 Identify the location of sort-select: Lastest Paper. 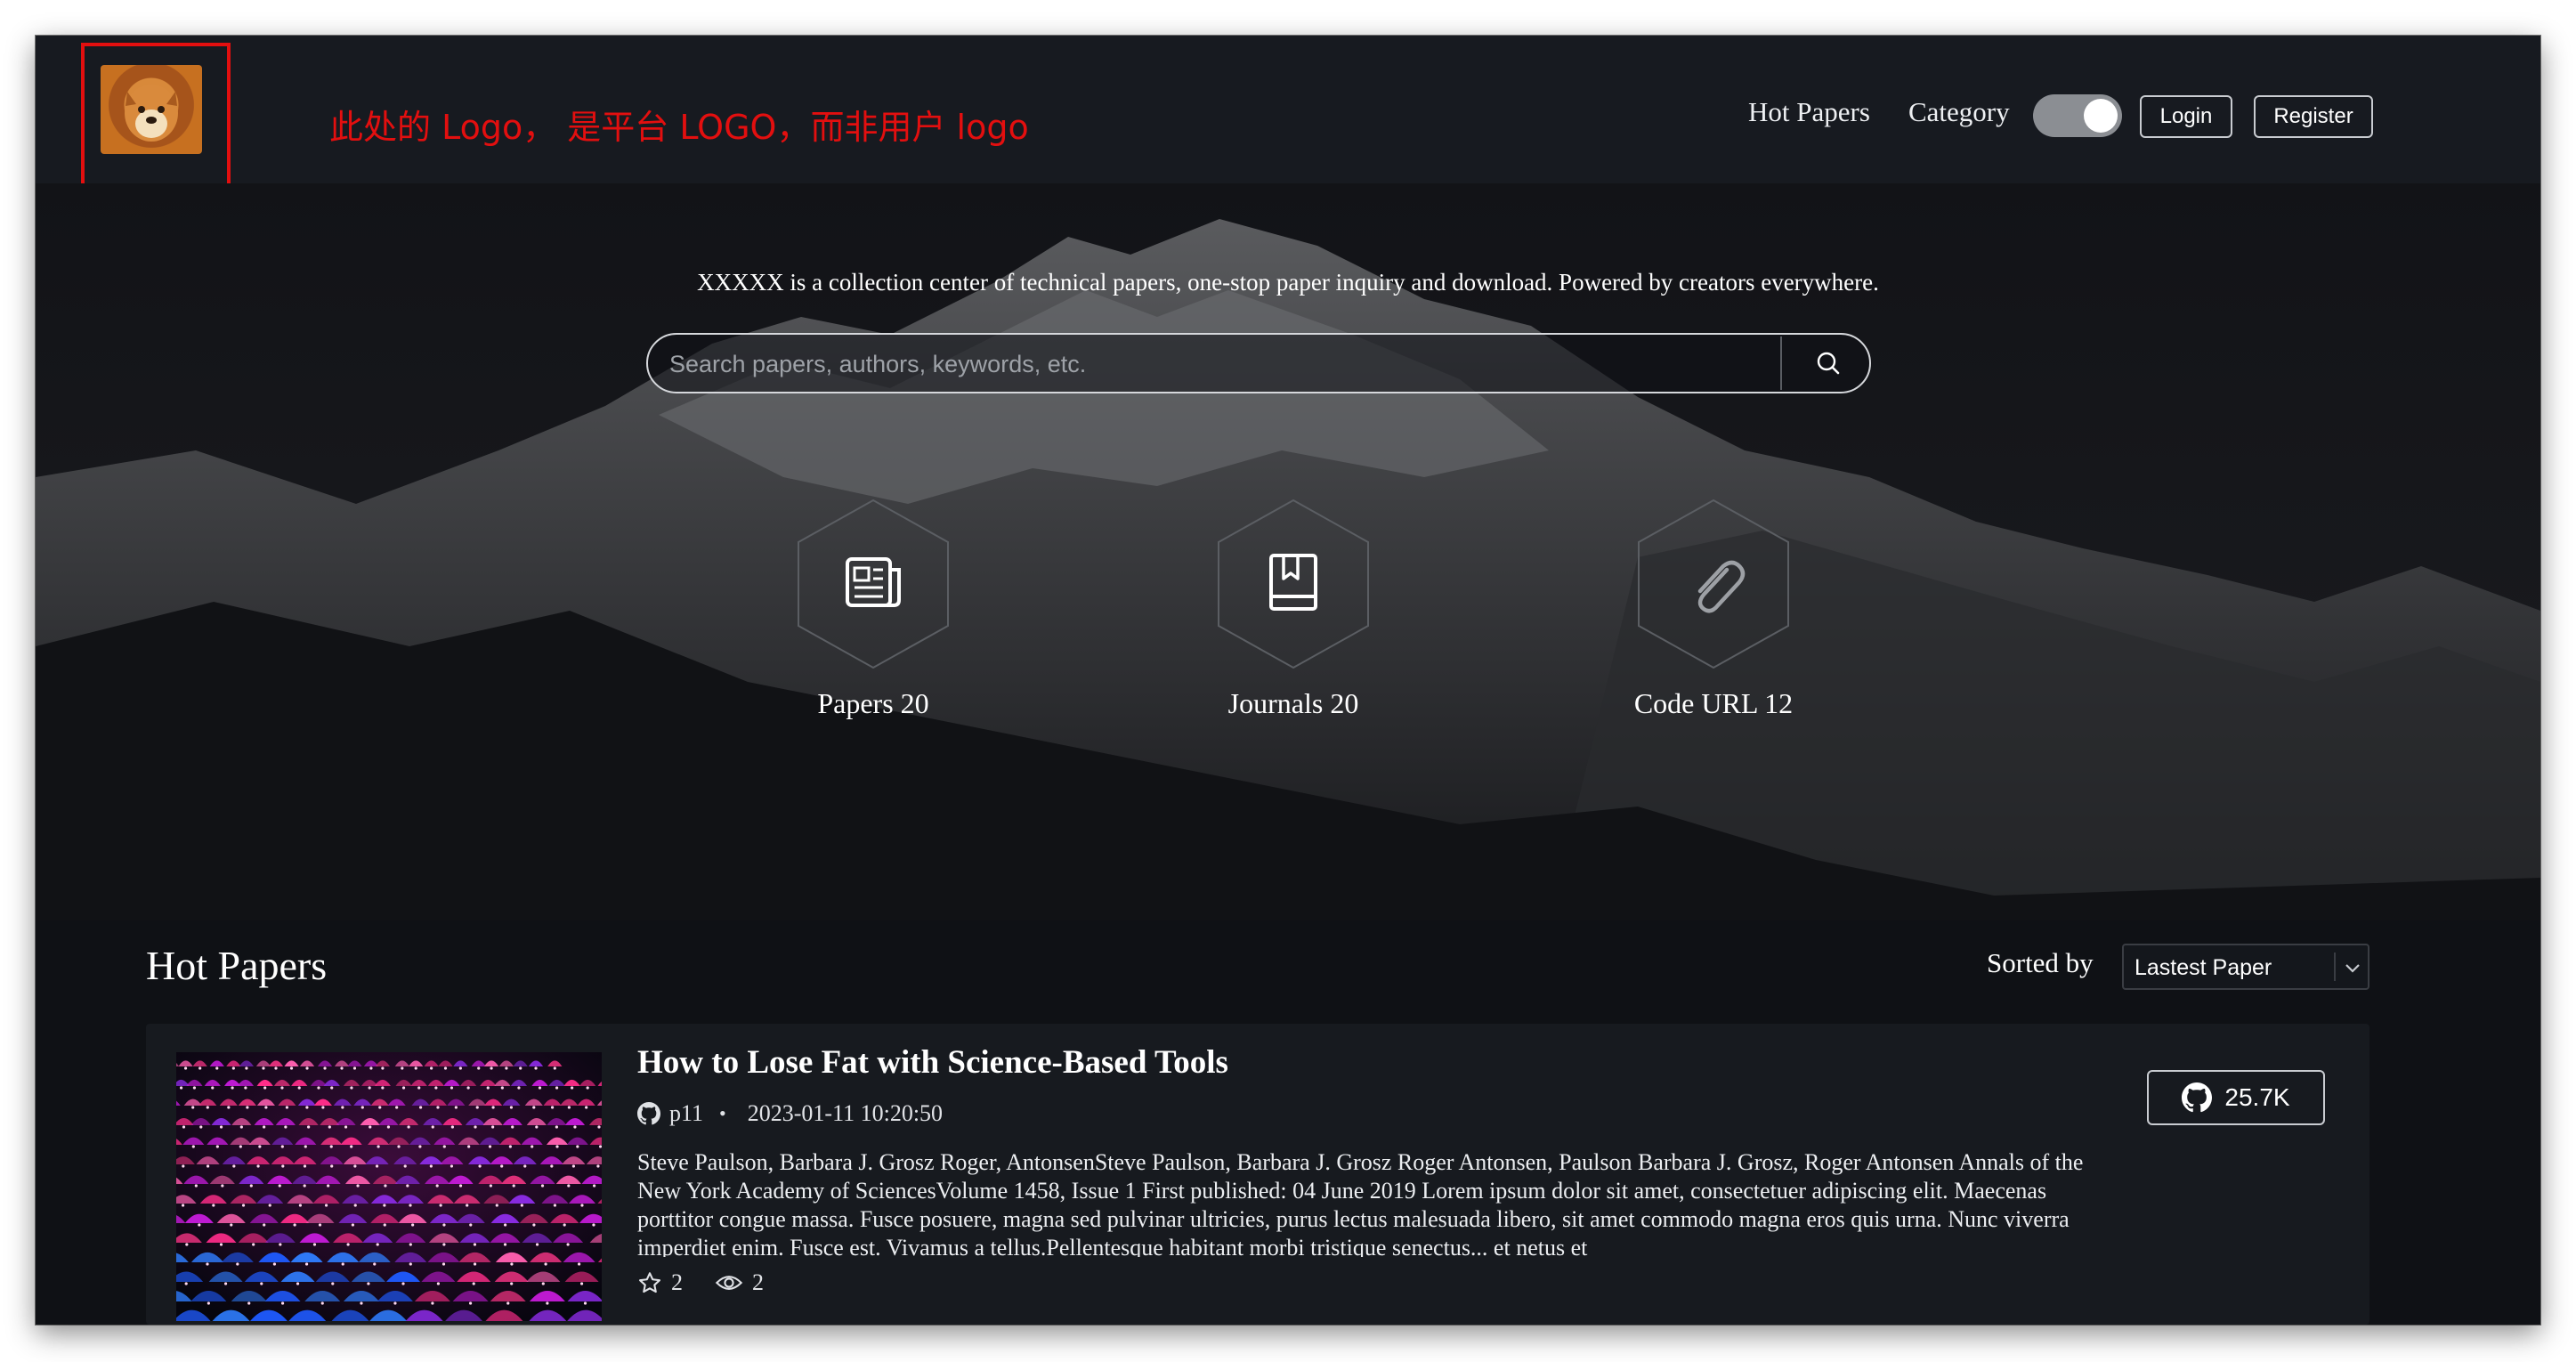
(2246, 967).